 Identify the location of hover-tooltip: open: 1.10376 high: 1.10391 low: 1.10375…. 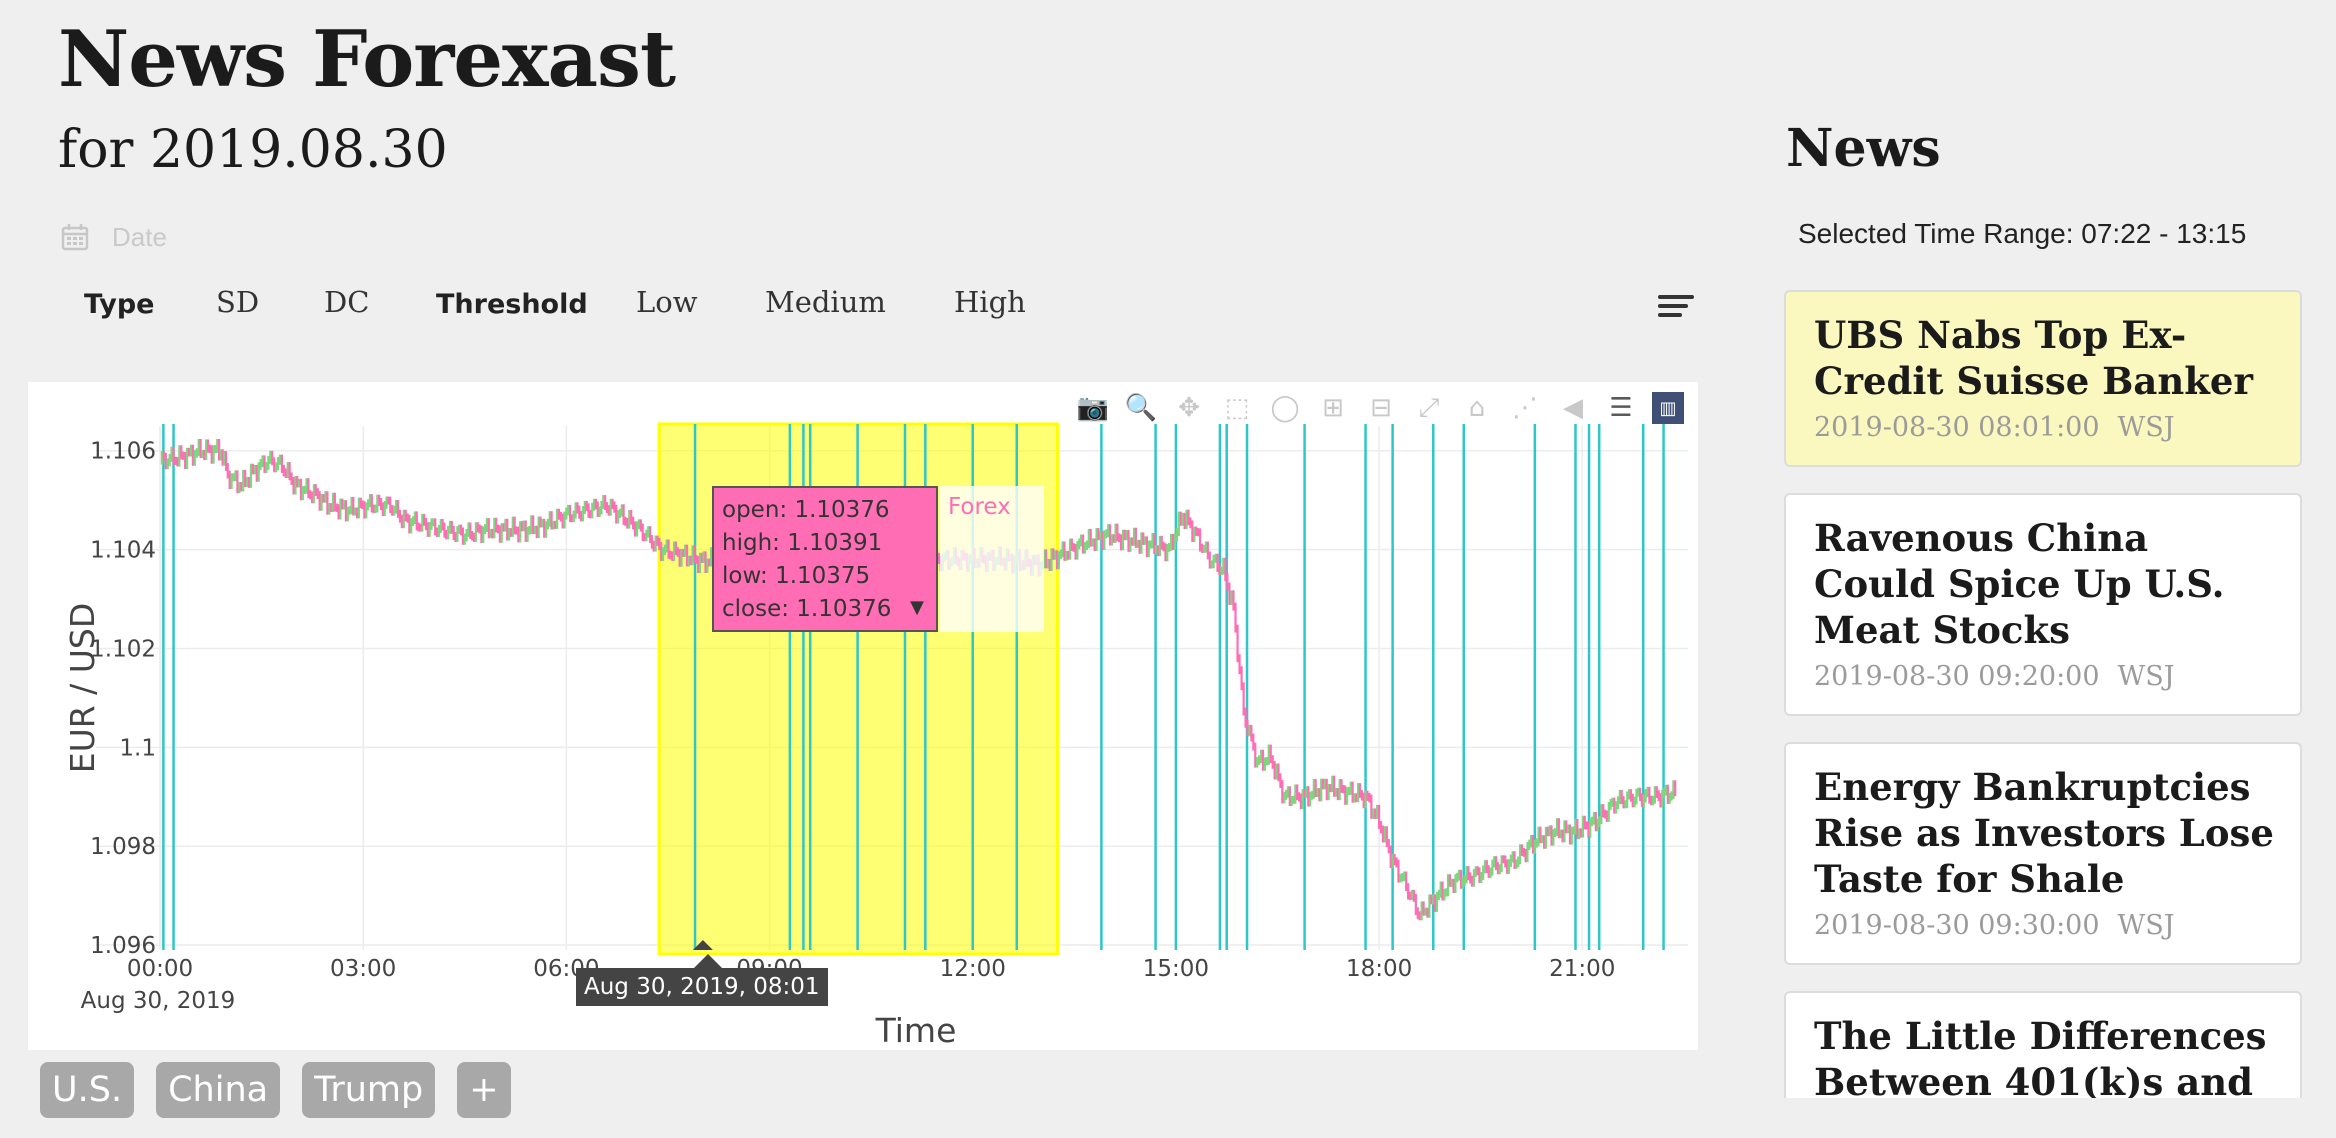
(825, 559).